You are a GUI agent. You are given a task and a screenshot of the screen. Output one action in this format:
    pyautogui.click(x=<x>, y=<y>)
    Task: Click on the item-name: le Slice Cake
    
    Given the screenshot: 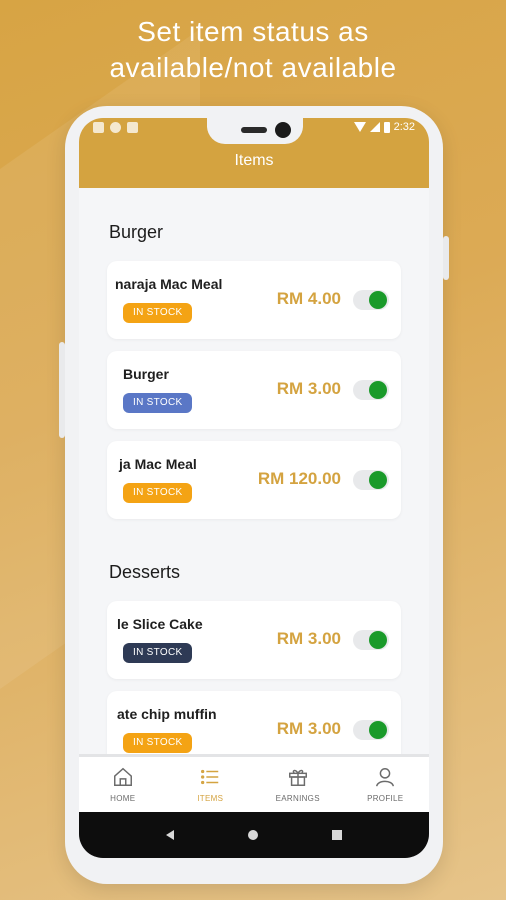 What is the action you would take?
    pyautogui.click(x=160, y=624)
    